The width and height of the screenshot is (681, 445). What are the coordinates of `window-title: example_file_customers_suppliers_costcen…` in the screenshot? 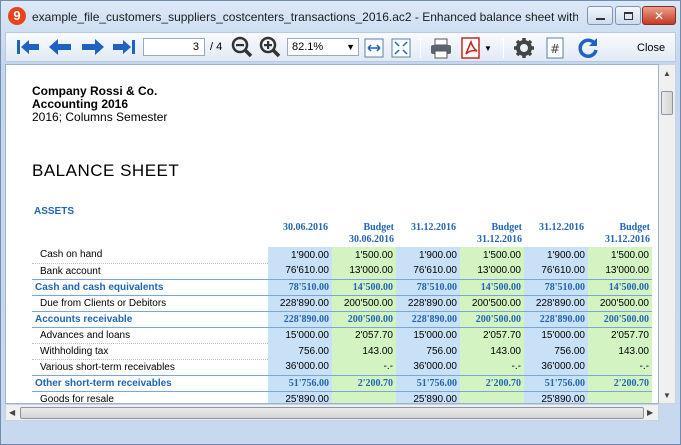 It's located at (305, 17).